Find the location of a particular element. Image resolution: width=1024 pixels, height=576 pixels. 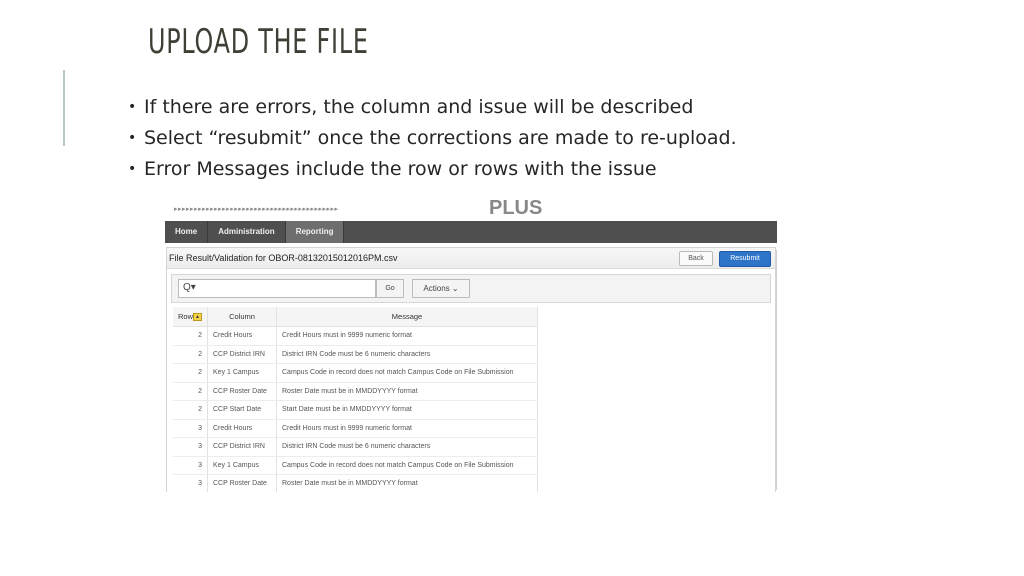

resubmit-button: Resubmit is located at coordinates (745, 259).